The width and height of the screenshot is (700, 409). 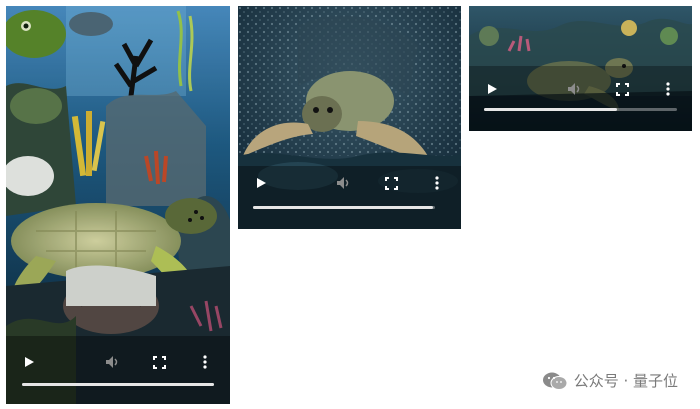 I want to click on watermark: 公众号 · 量子位, so click(x=610, y=380).